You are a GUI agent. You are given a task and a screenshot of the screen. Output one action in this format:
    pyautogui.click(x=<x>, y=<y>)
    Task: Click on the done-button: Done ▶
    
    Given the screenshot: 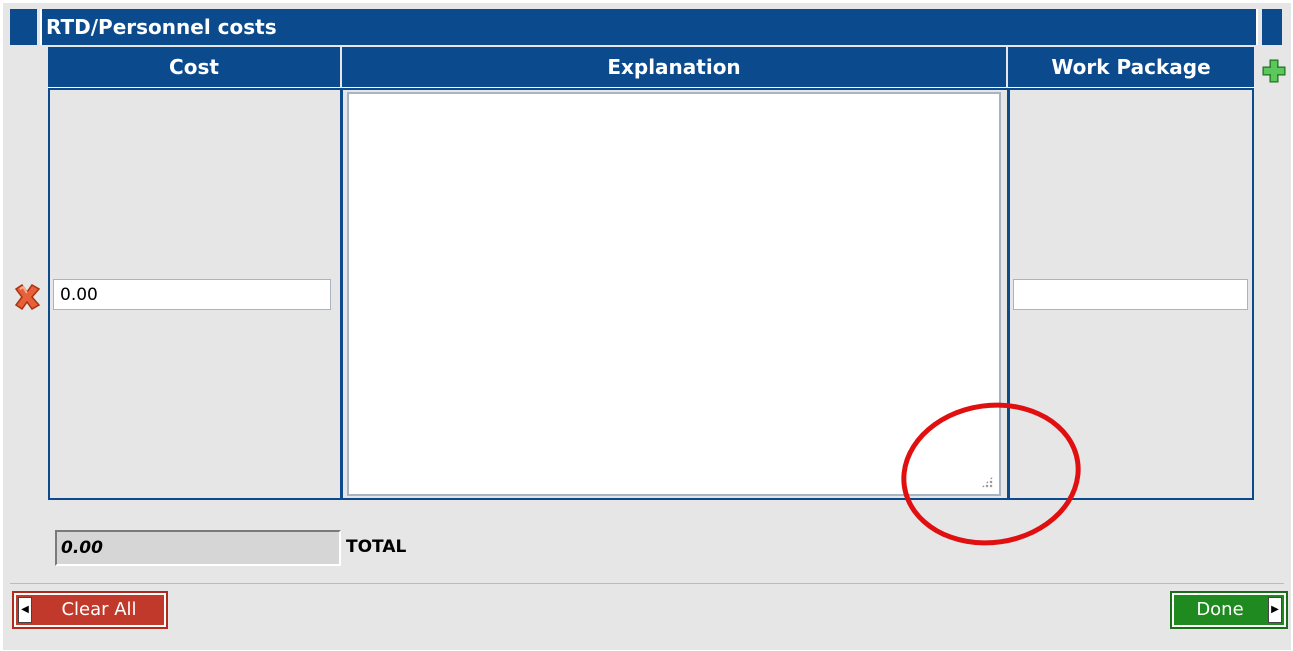 What is the action you would take?
    pyautogui.click(x=1229, y=610)
    